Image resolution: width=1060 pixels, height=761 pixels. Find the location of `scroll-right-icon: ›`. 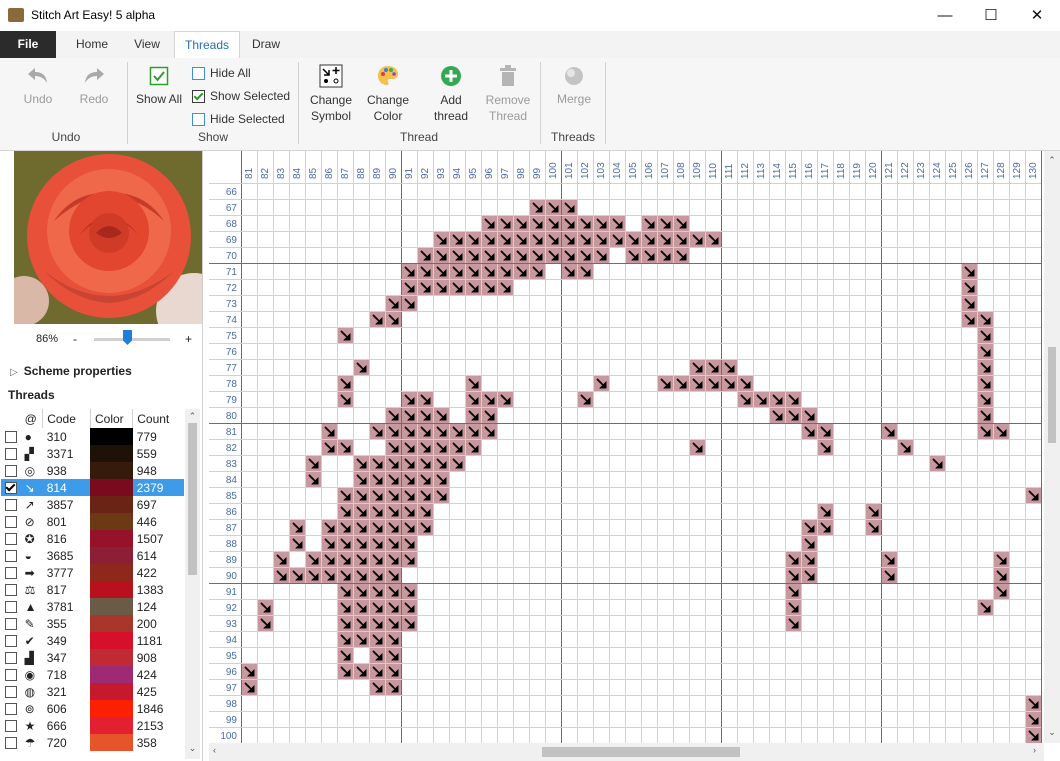

scroll-right-icon: › is located at coordinates (1034, 750).